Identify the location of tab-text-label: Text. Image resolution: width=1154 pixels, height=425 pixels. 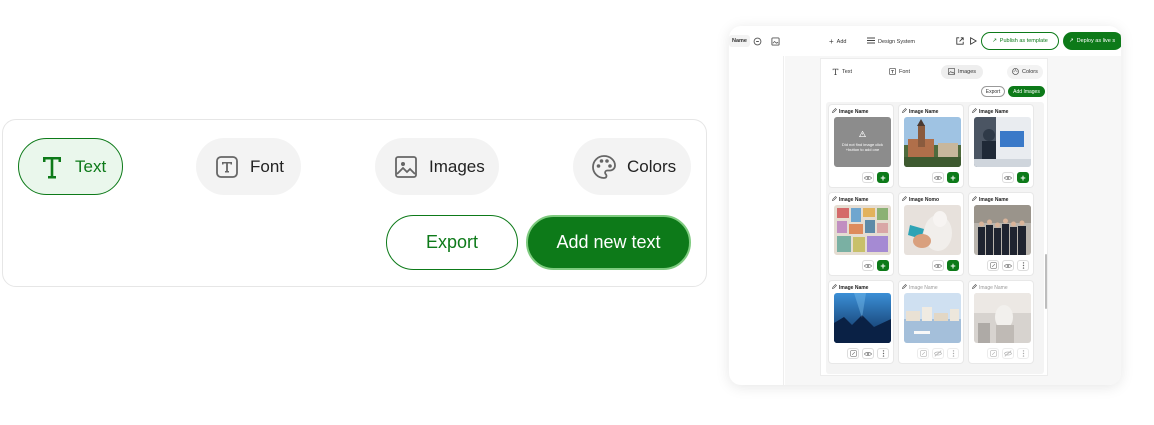
(91, 166).